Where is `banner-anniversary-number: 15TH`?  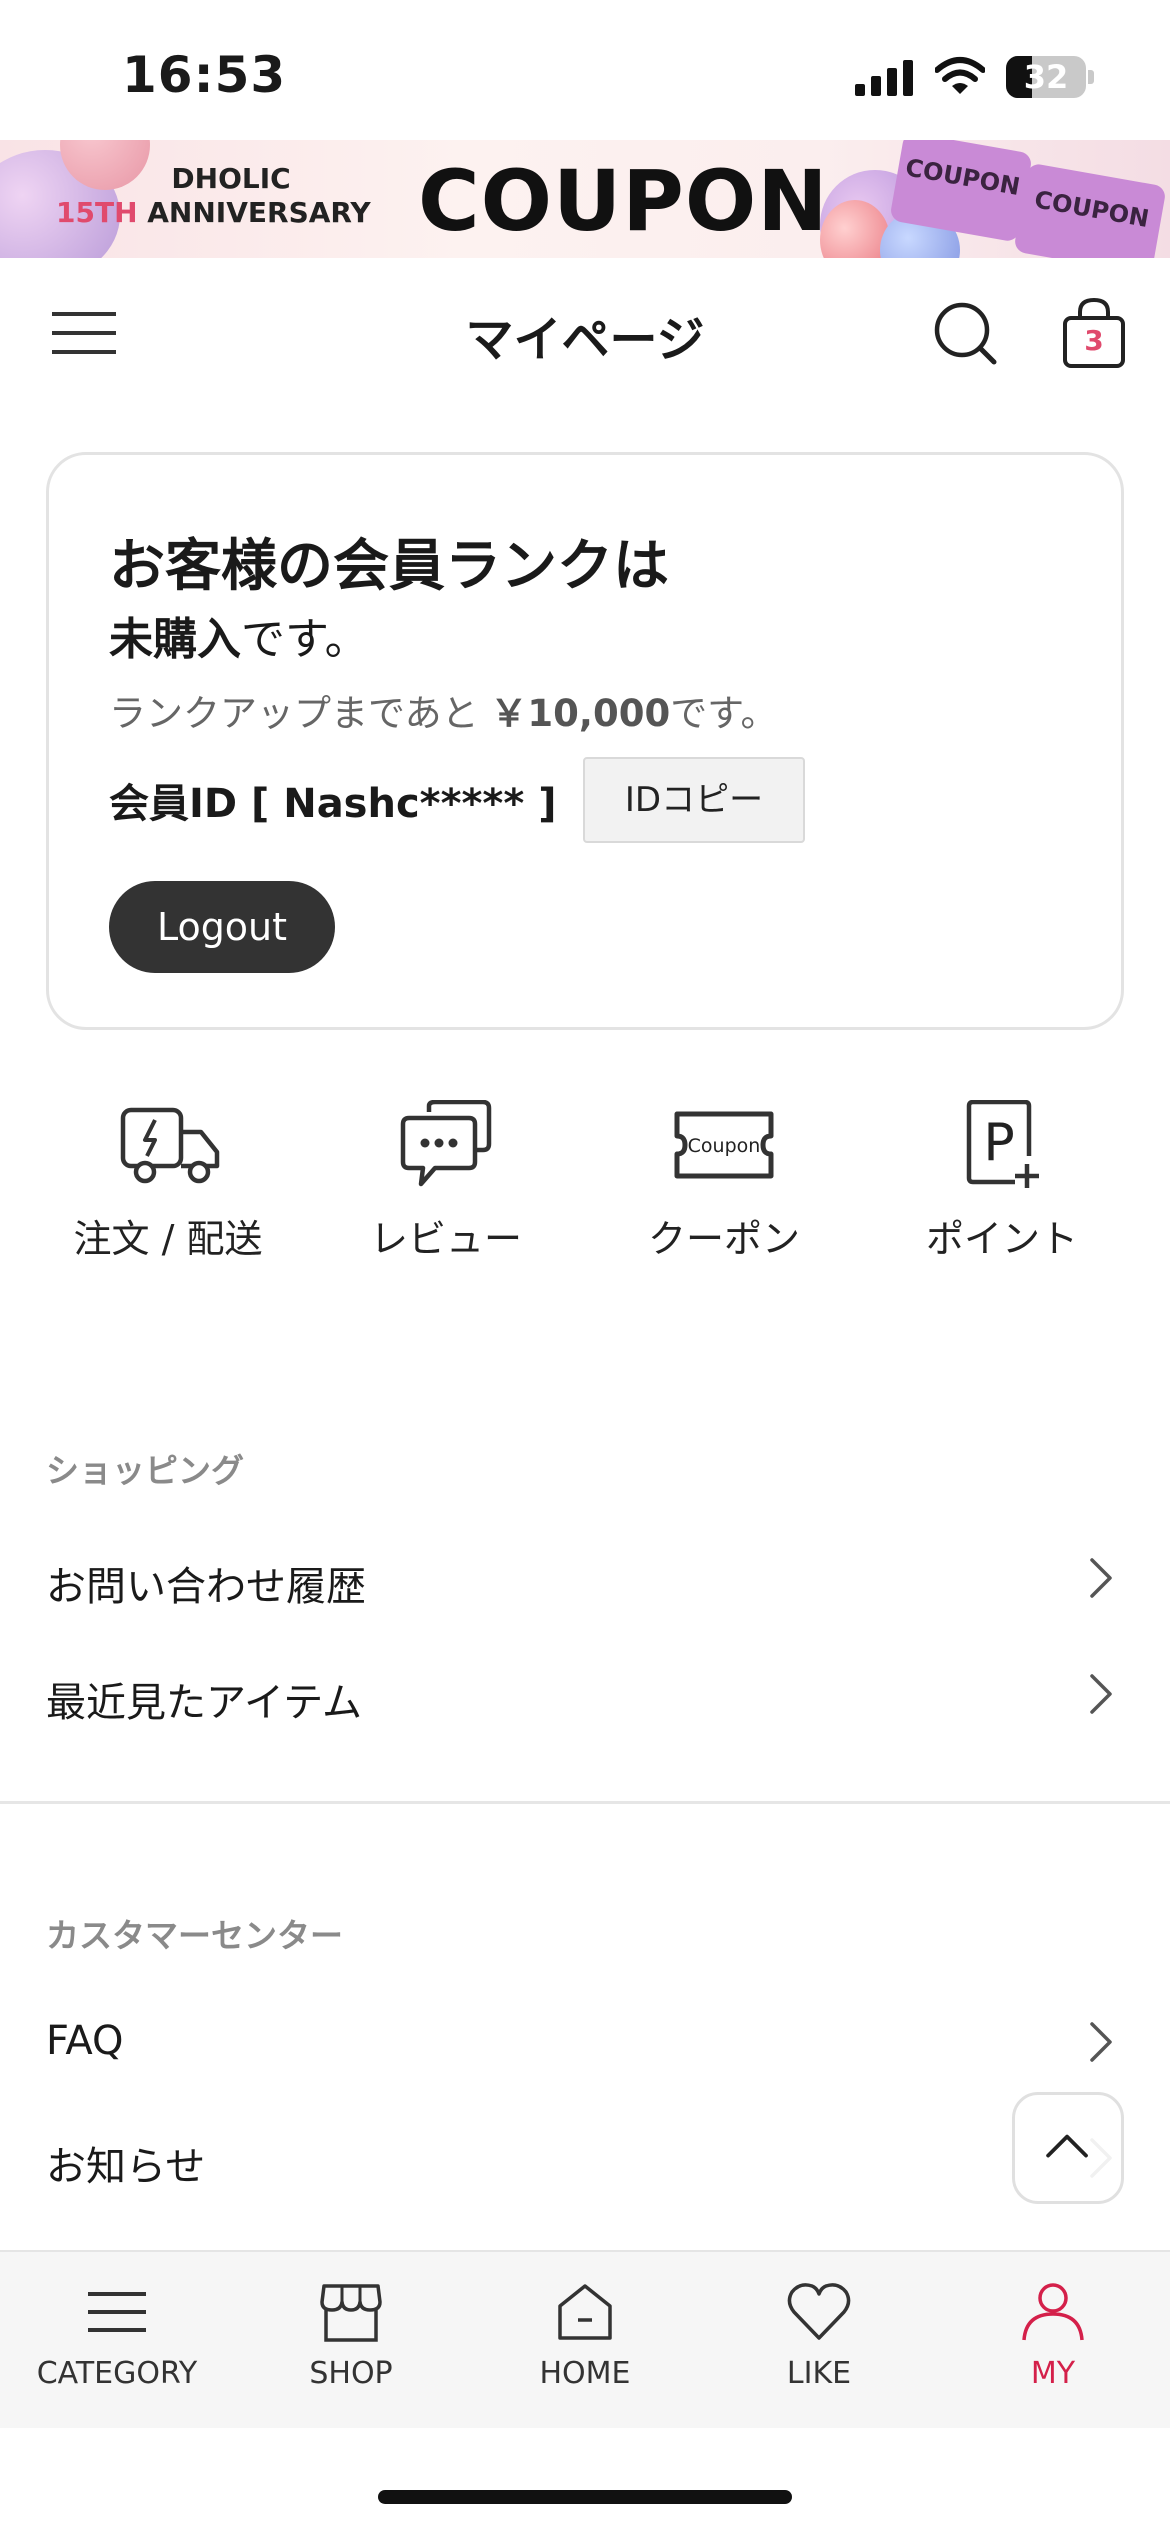 banner-anniversary-number: 15TH is located at coordinates (97, 212).